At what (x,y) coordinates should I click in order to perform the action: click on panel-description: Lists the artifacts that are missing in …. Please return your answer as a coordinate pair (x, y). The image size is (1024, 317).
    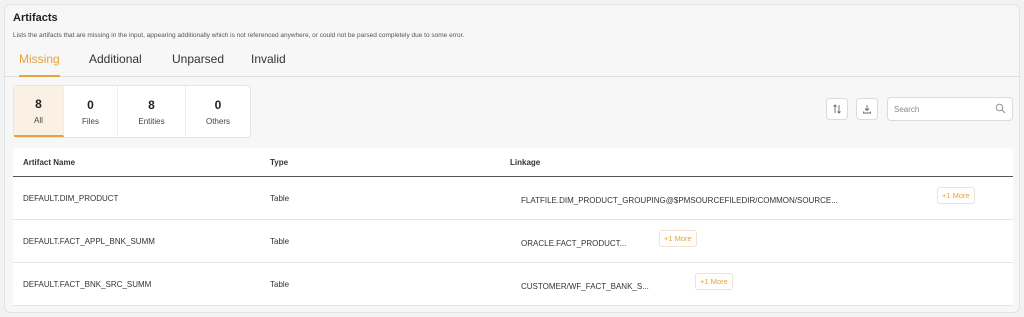
    Looking at the image, I should click on (239, 35).